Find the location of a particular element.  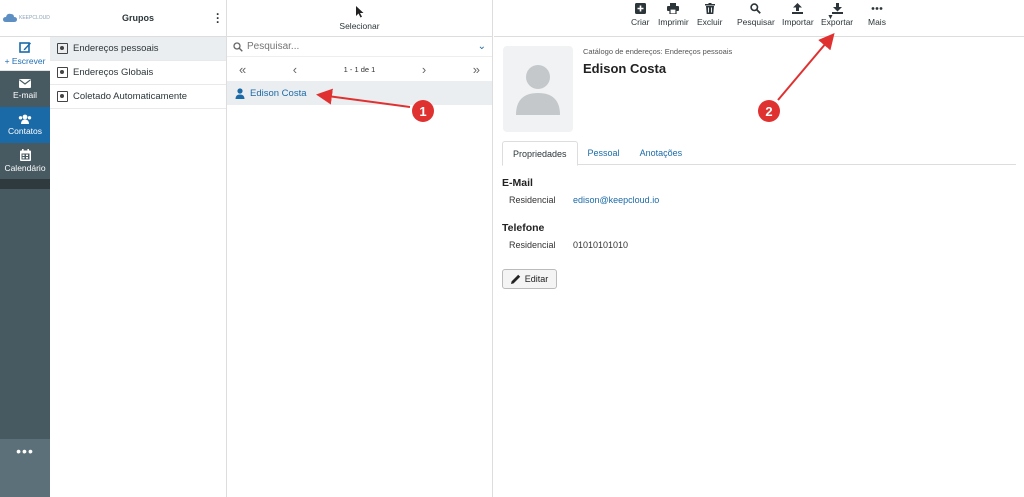

tab-notes: Anotações is located at coordinates (661, 152).